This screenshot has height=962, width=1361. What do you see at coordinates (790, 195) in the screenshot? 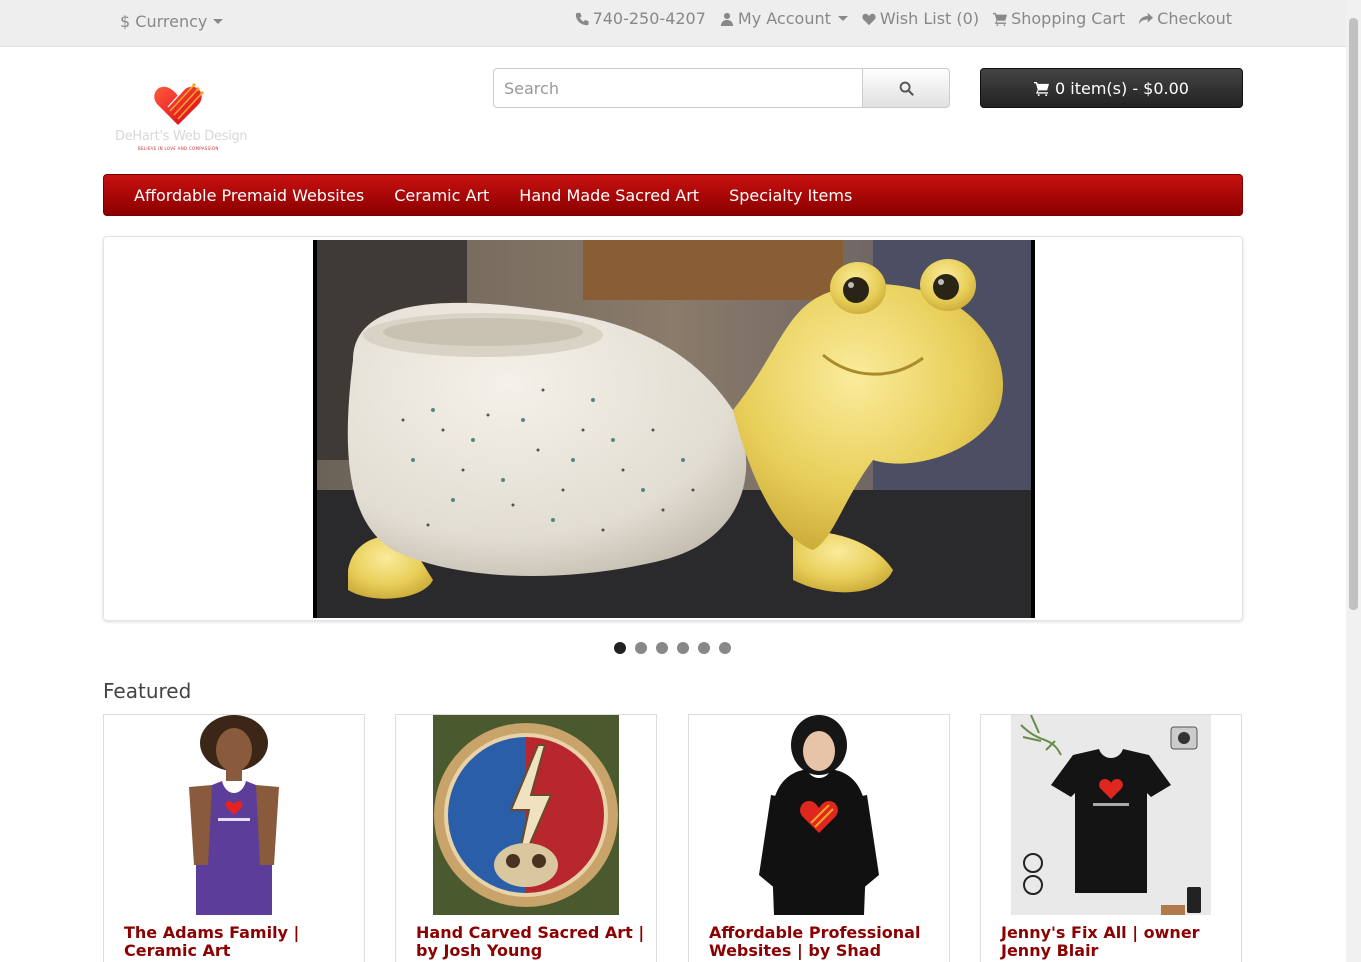
I see `menu-item-specialty-items: Specialty Items` at bounding box center [790, 195].